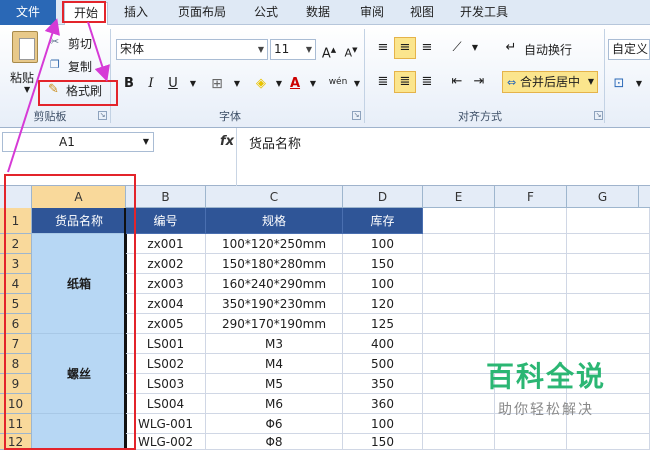  Describe the element at coordinates (546, 410) in the screenshot. I see `watermark-subtitle: 助你轻松解决` at that location.